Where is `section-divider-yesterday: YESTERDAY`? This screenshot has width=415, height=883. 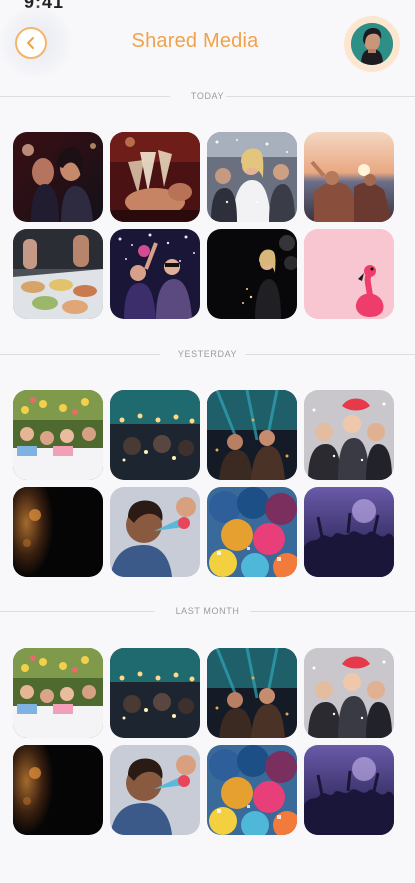
section-divider-yesterday: YESTERDAY is located at coordinates (207, 354).